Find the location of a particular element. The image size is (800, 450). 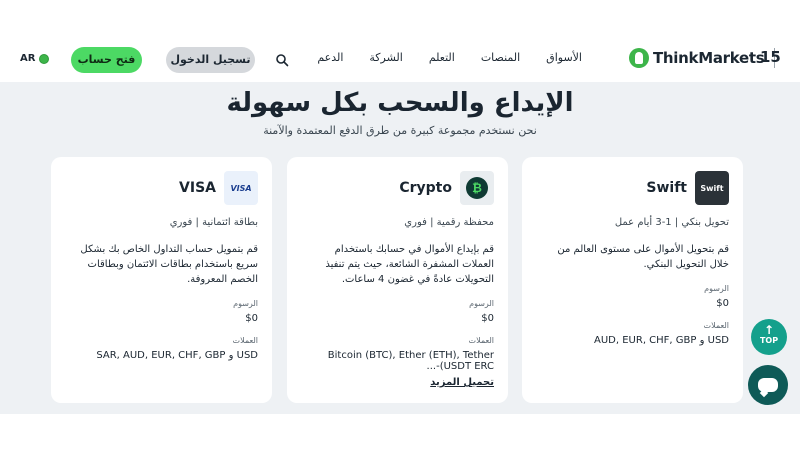

language-label: AR is located at coordinates (28, 58).